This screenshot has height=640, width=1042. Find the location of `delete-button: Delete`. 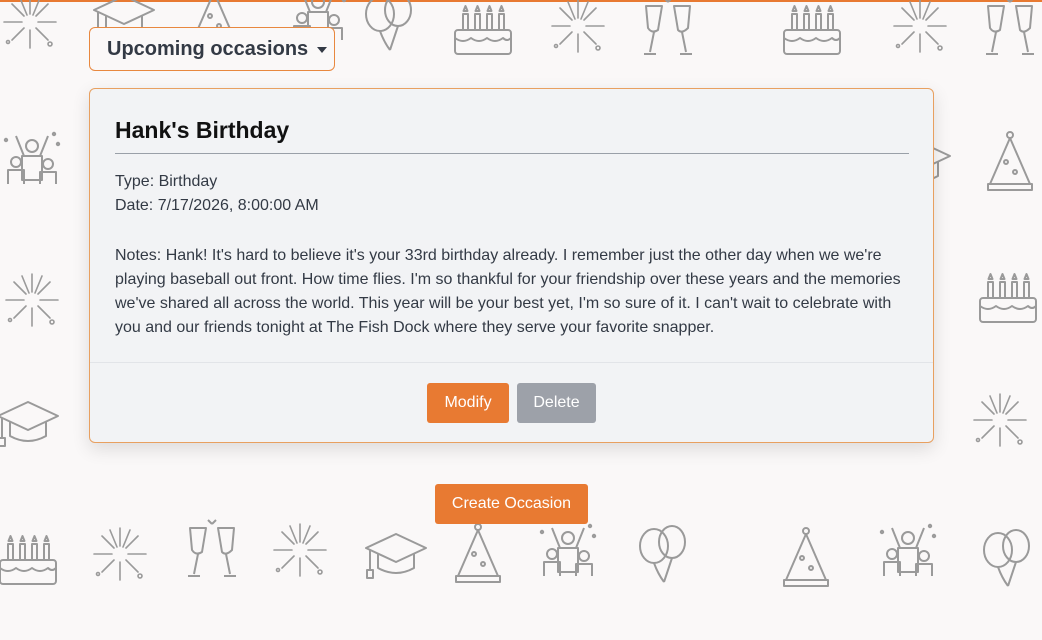

delete-button: Delete is located at coordinates (556, 403).